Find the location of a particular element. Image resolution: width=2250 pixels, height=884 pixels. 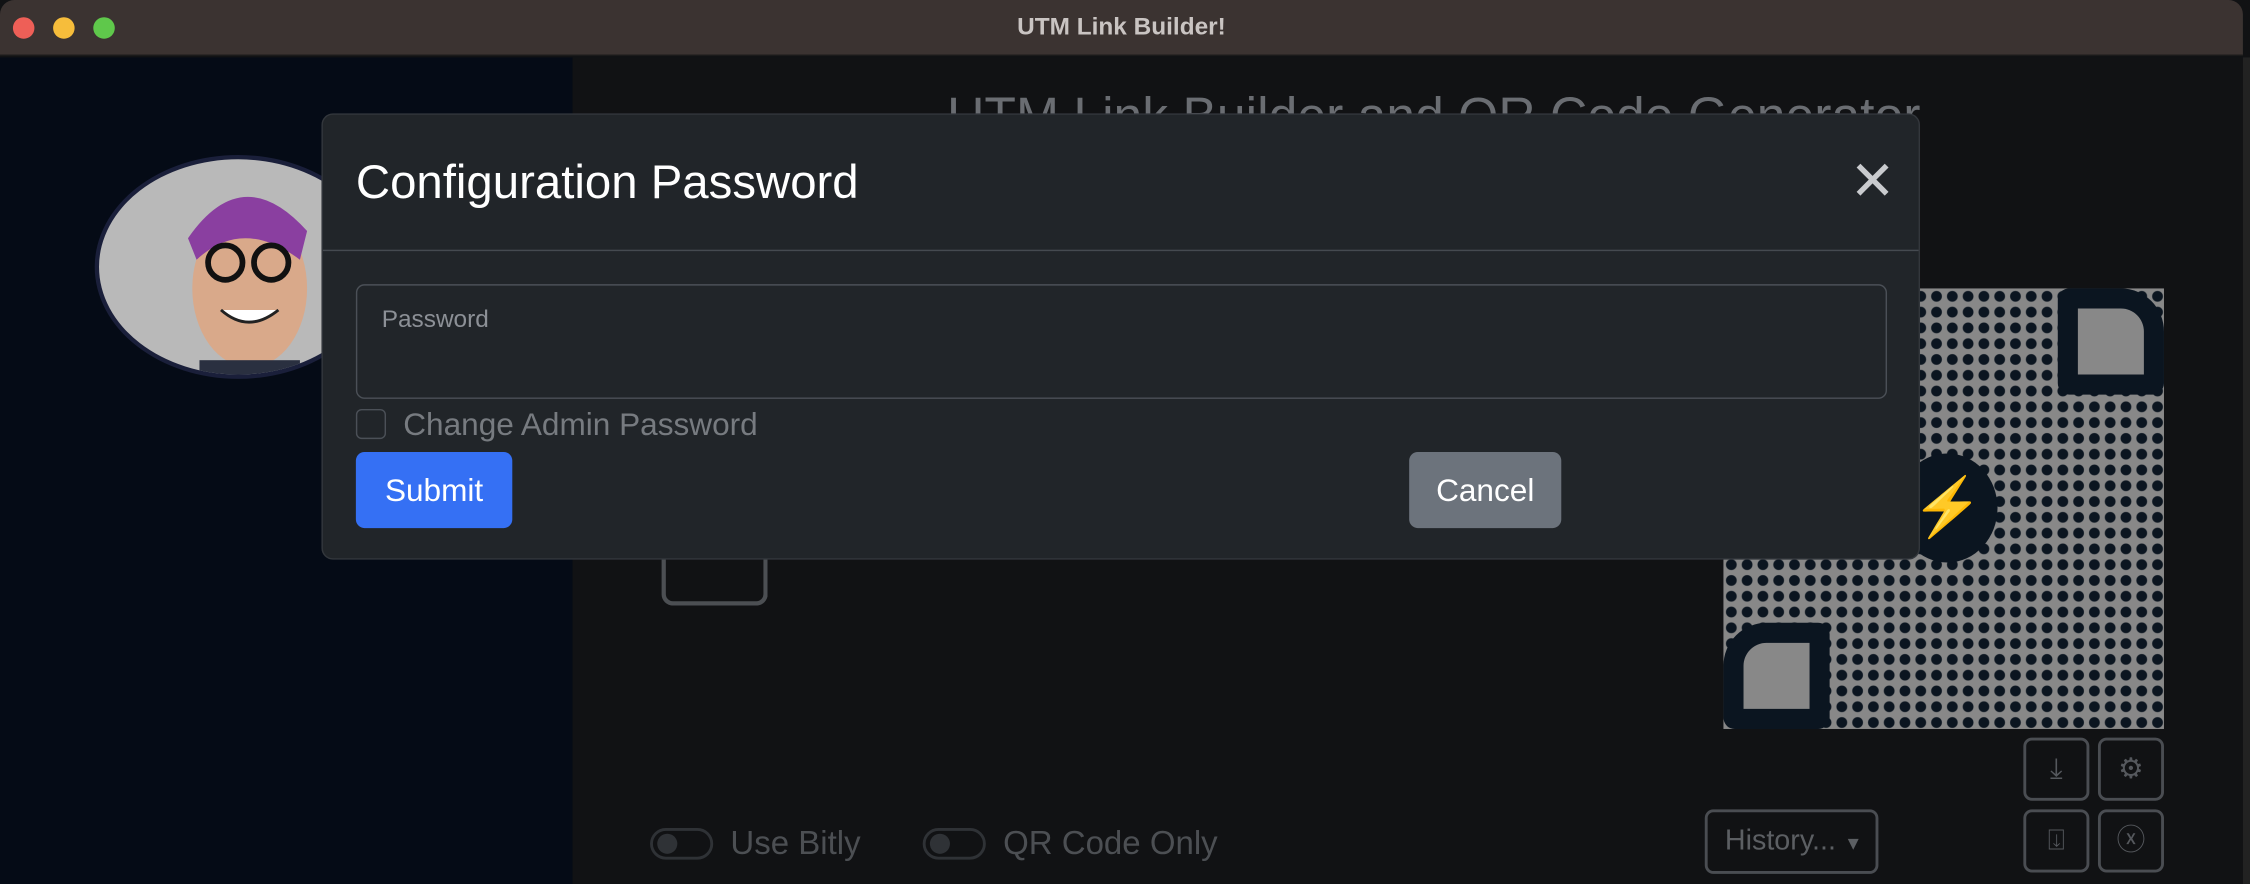

change-admin-password-label: Change Admin Password is located at coordinates (580, 424).